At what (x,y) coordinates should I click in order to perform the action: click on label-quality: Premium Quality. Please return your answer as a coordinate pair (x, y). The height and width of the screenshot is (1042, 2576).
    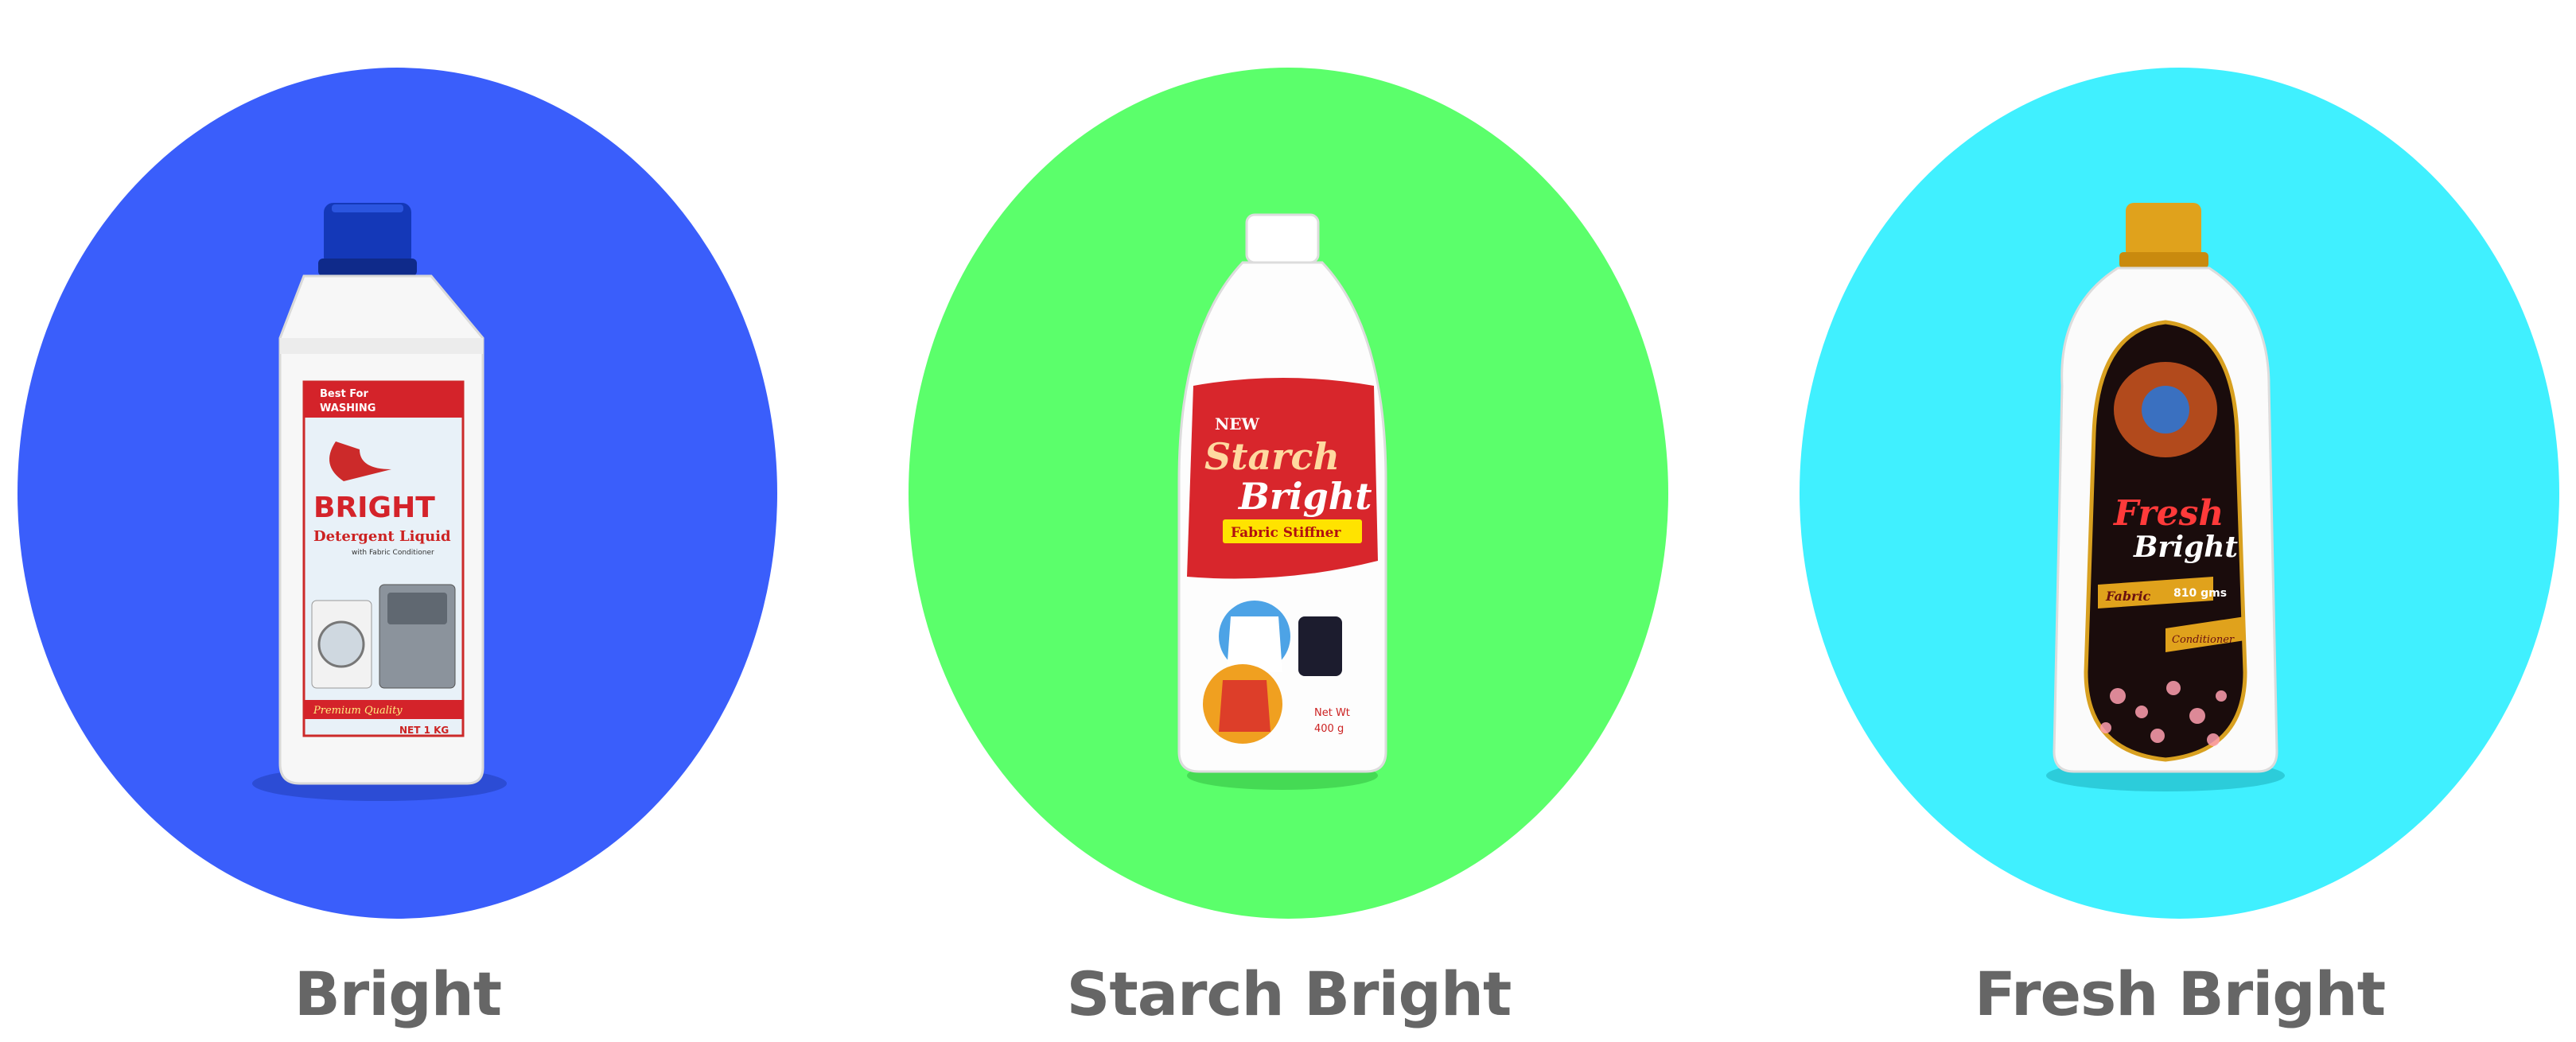
    Looking at the image, I should click on (358, 711).